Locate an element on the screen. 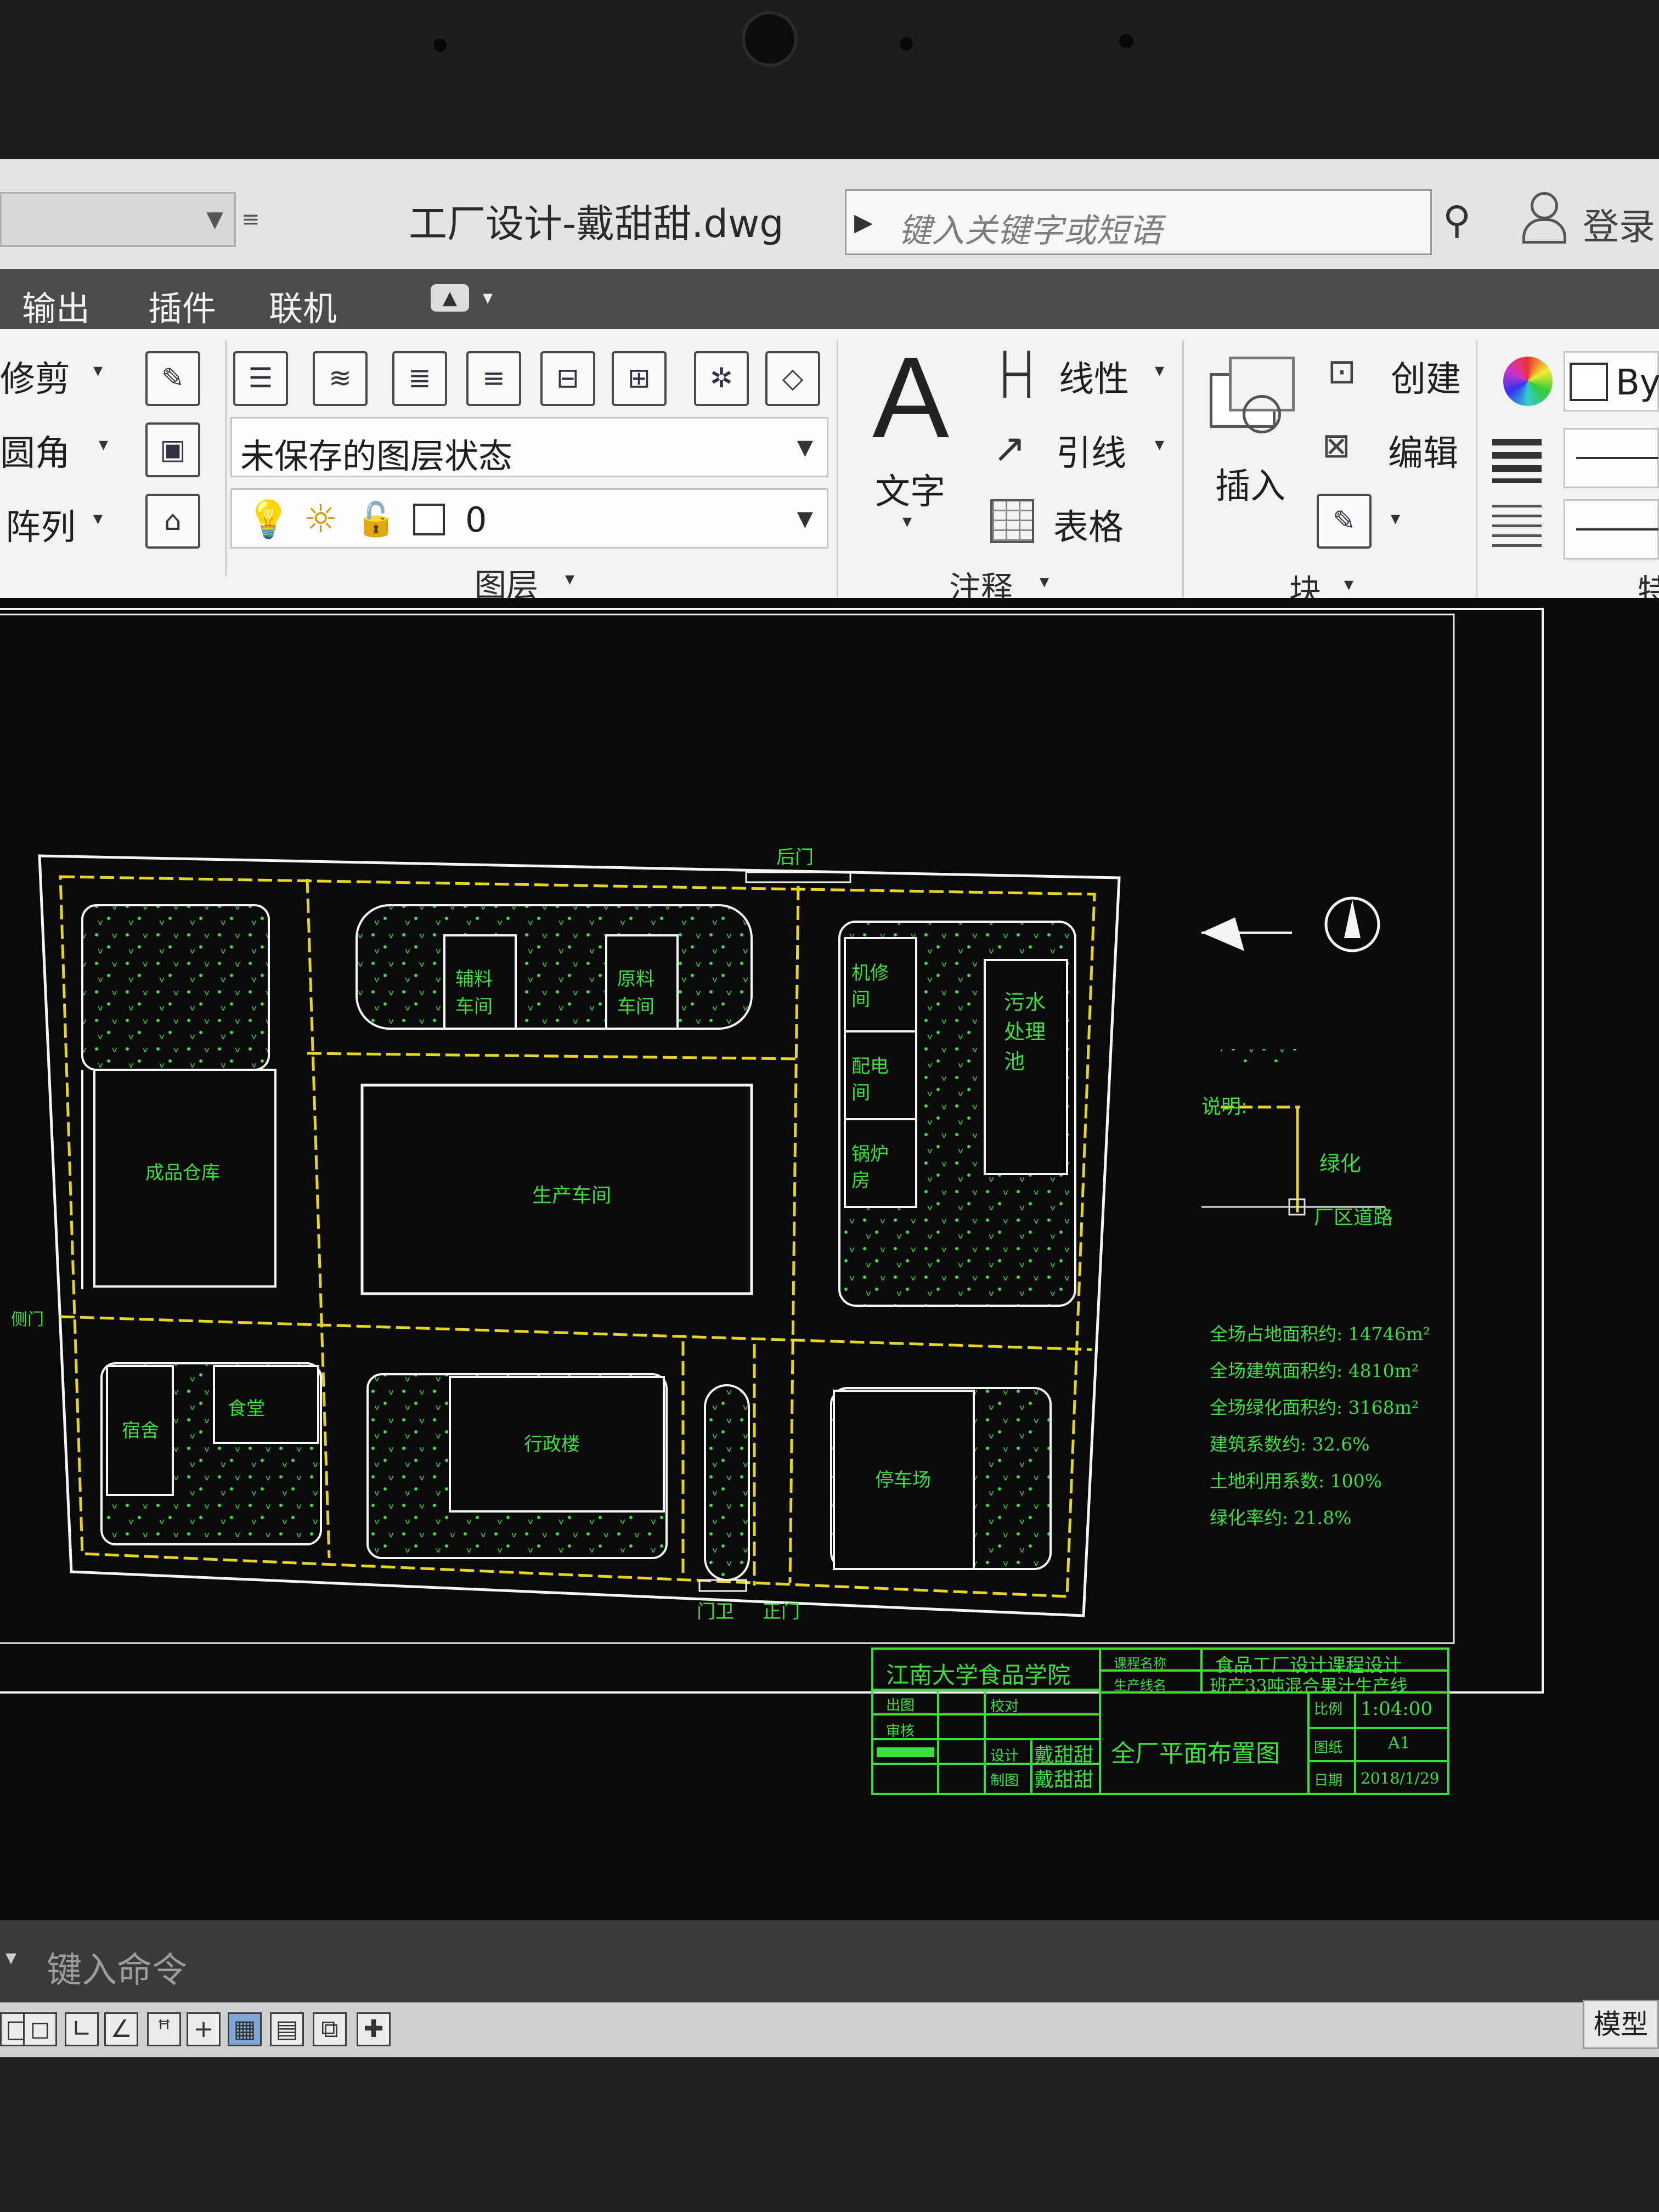 This screenshot has height=2212, width=1659. trim-button: 修剪 is located at coordinates (35, 376).